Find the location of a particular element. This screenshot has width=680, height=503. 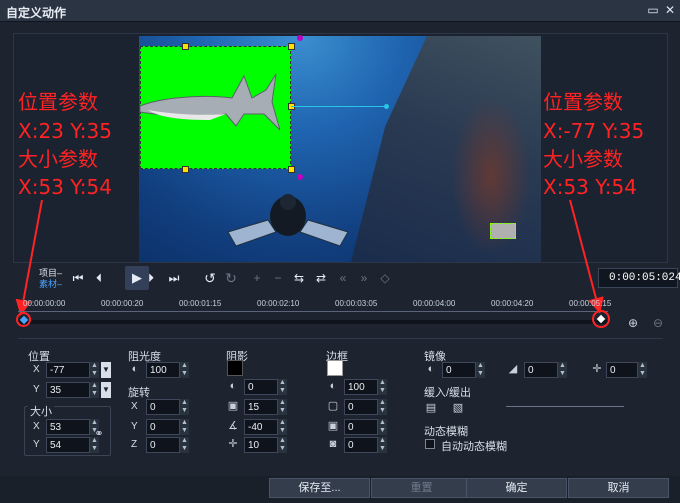

rotation-y-row: Y ▲▼ is located at coordinates (168, 427).